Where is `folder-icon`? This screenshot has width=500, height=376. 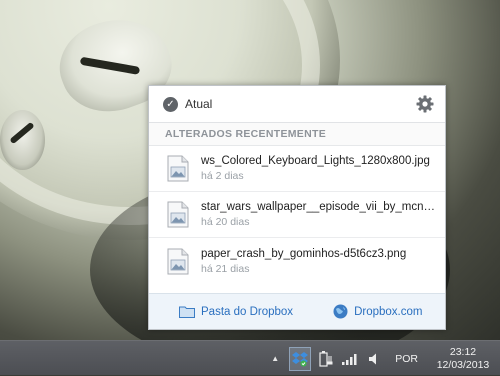 folder-icon is located at coordinates (187, 312).